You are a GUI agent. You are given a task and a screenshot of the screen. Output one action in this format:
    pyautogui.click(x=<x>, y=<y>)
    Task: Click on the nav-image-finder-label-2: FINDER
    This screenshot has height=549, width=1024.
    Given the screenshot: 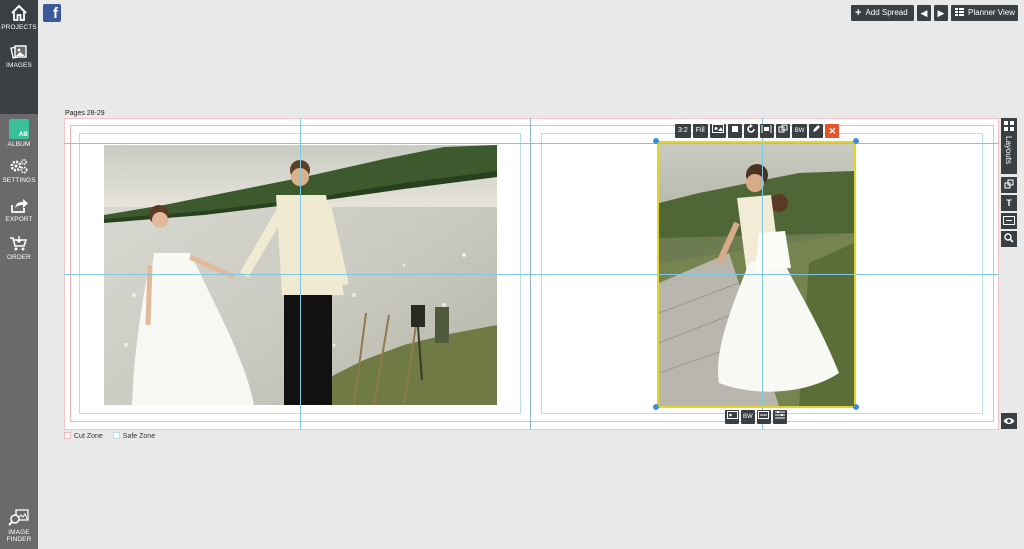 What is the action you would take?
    pyautogui.click(x=19, y=539)
    